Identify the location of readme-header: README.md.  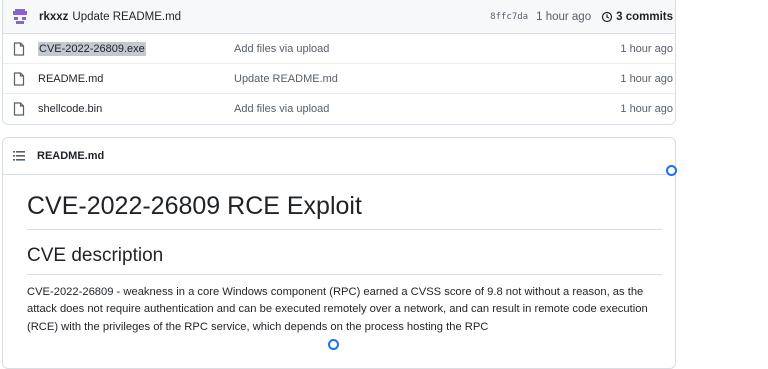
(339, 156).